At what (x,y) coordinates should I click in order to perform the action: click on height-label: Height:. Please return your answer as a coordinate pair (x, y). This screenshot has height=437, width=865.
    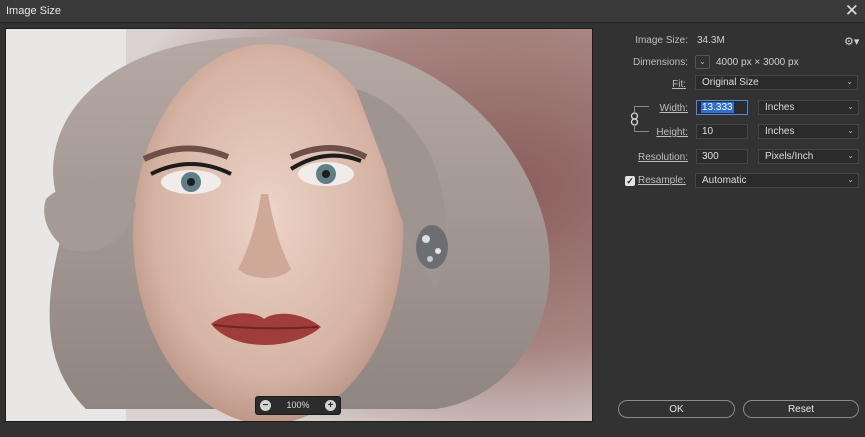
    Looking at the image, I should click on (672, 132).